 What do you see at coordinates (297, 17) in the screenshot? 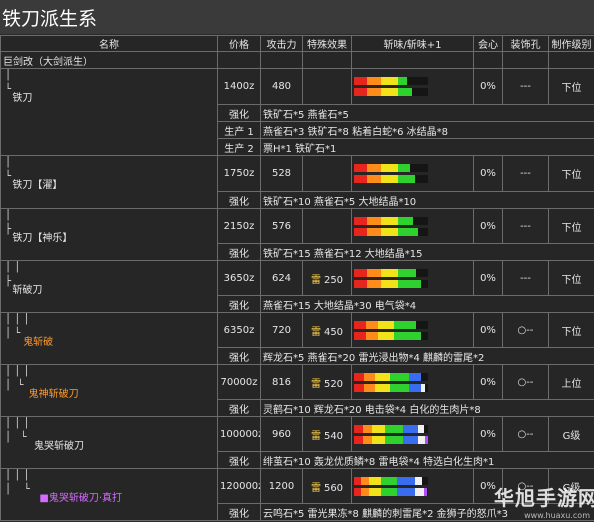
I see `page-title-bar: 铁刀派生系` at bounding box center [297, 17].